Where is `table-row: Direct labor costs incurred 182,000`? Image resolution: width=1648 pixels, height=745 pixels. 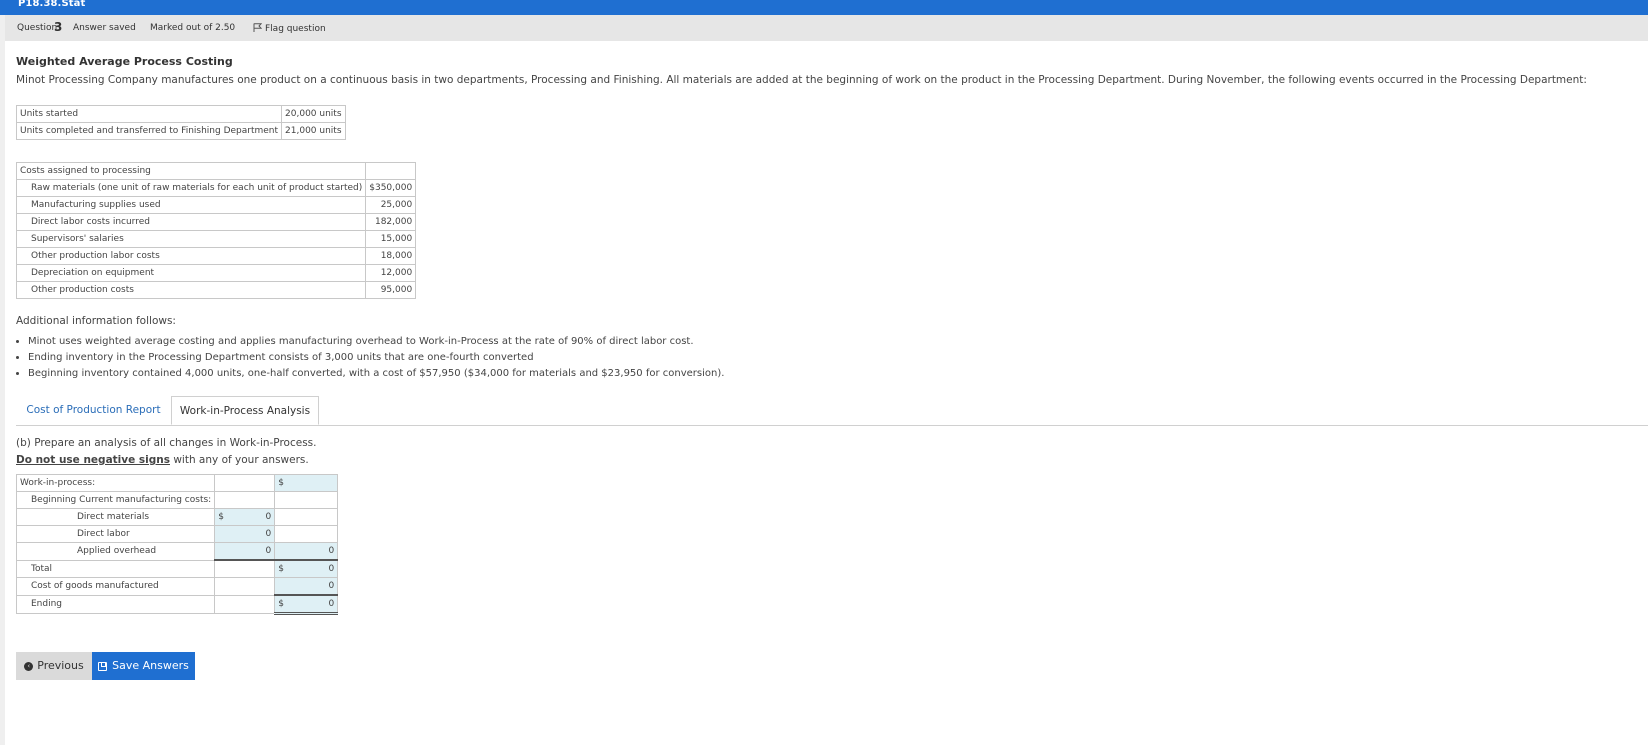 table-row: Direct labor costs incurred 182,000 is located at coordinates (216, 222).